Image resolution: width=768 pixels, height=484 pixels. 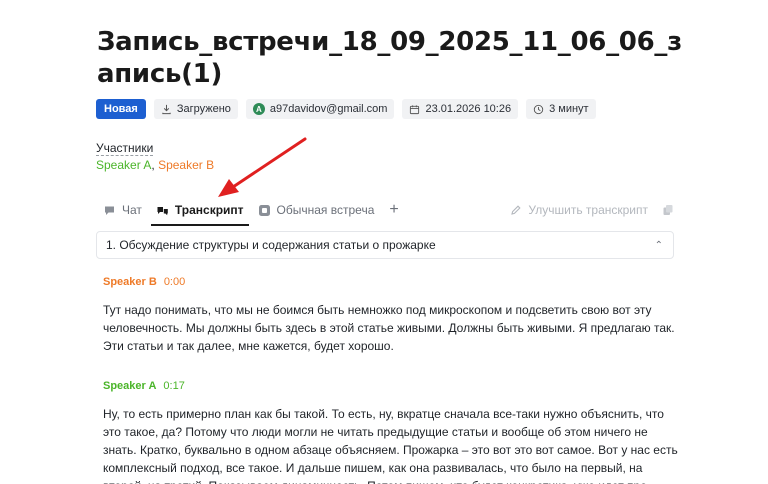 I want to click on tab-transcript-label: Транскрипт, so click(x=209, y=210).